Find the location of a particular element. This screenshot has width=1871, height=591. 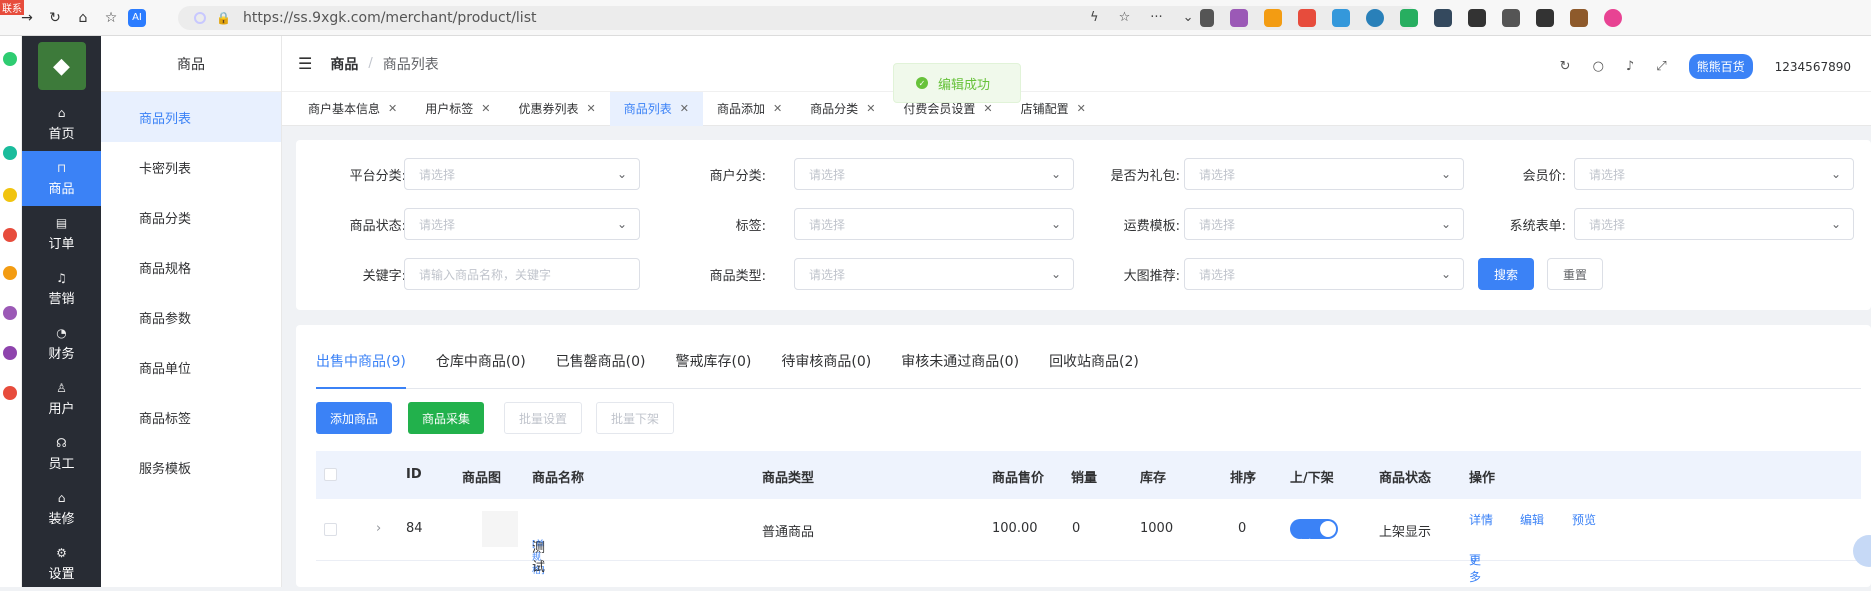

shipping-template-select: 请选择 ⌄ is located at coordinates (1324, 224).